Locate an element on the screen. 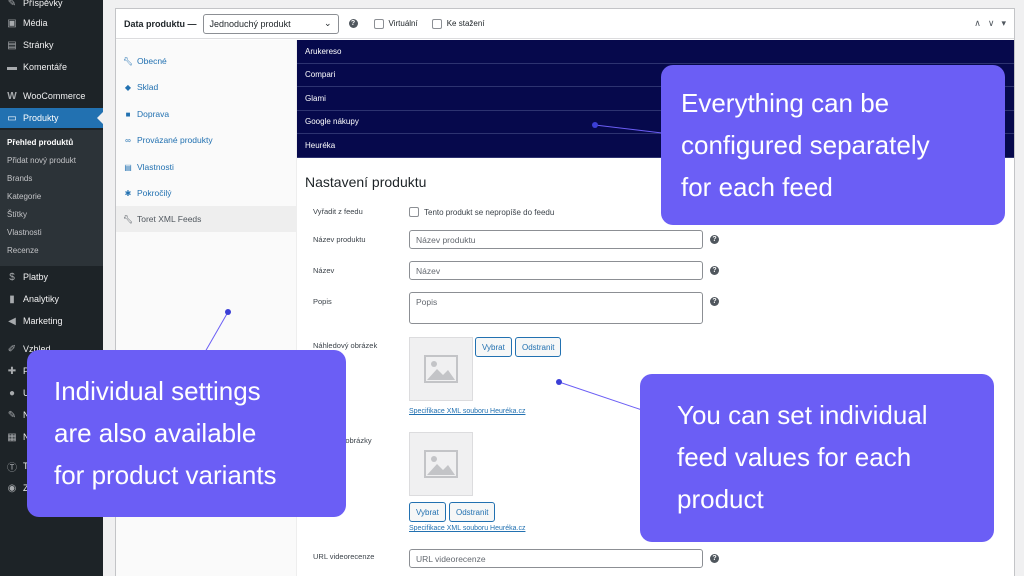  submenu-item-reviews: Recenze is located at coordinates (23, 250).